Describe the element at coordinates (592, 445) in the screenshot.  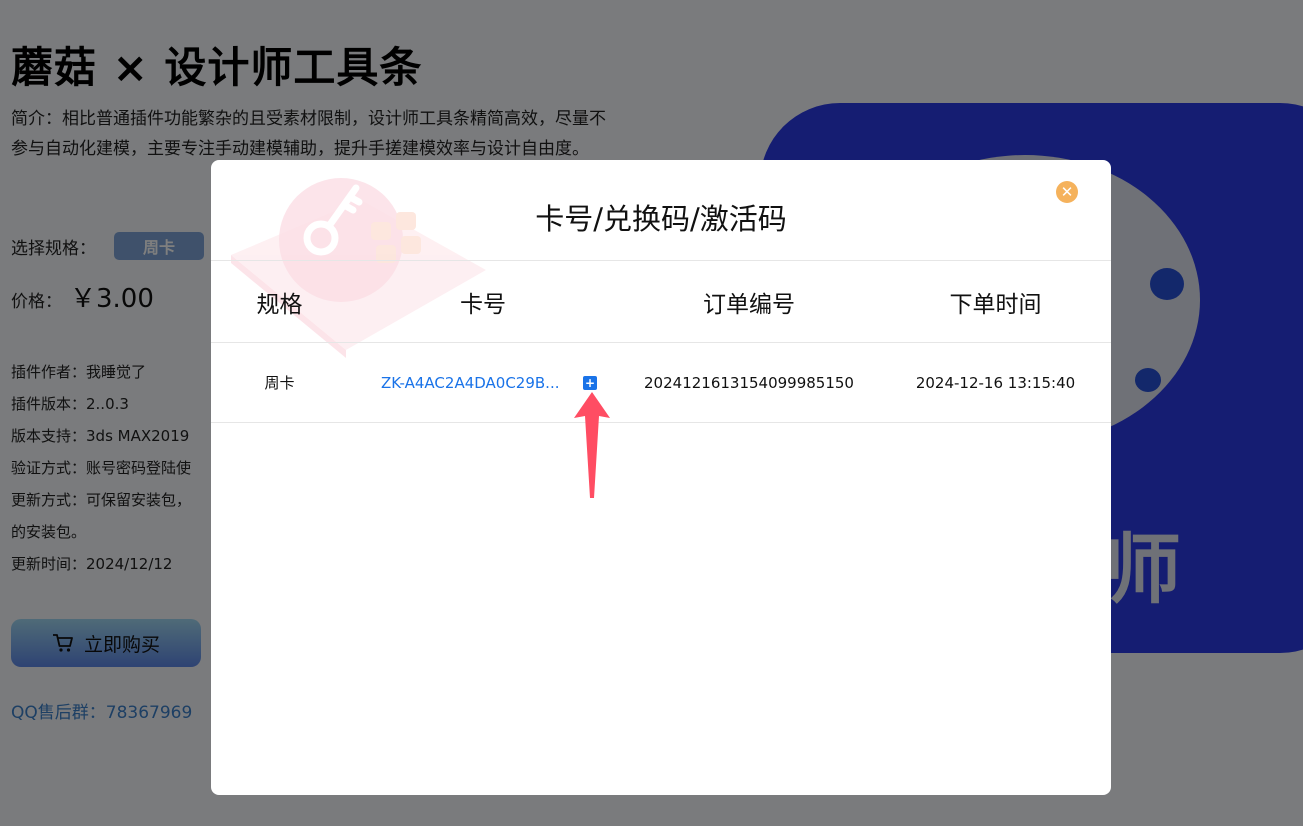
I see `annotation-arrow-icon` at that location.